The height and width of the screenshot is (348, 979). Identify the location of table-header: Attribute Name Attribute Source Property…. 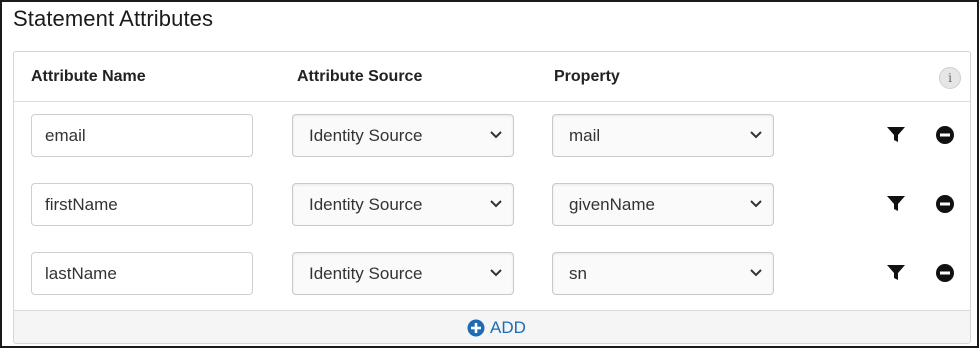
(492, 77).